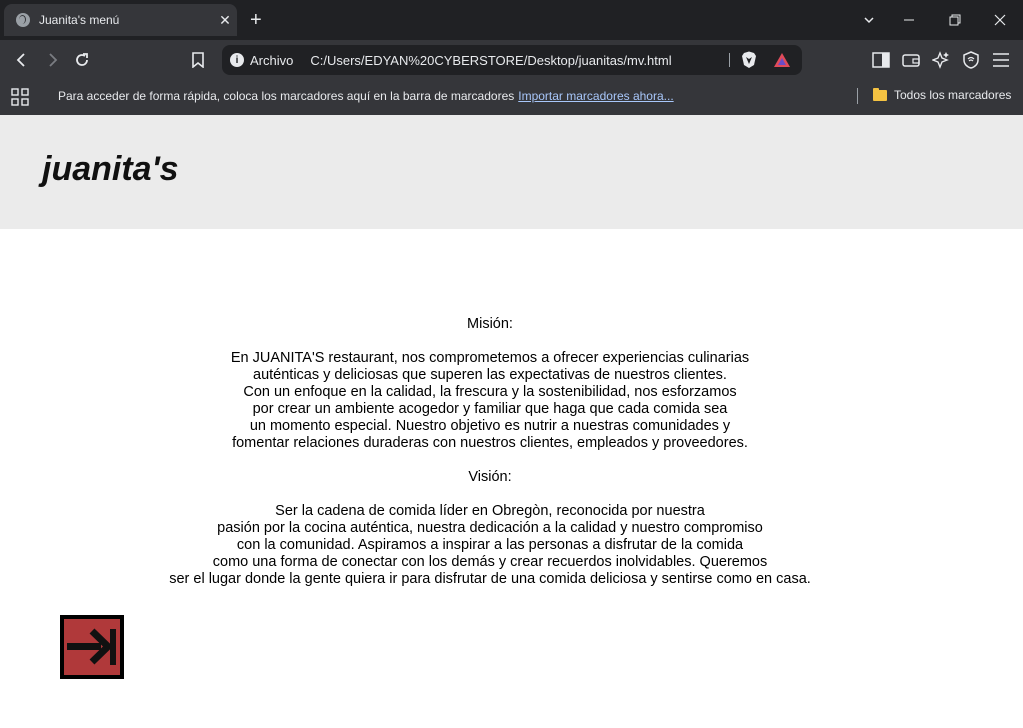  Describe the element at coordinates (256, 20) in the screenshot. I see `new-tab-button: +` at that location.